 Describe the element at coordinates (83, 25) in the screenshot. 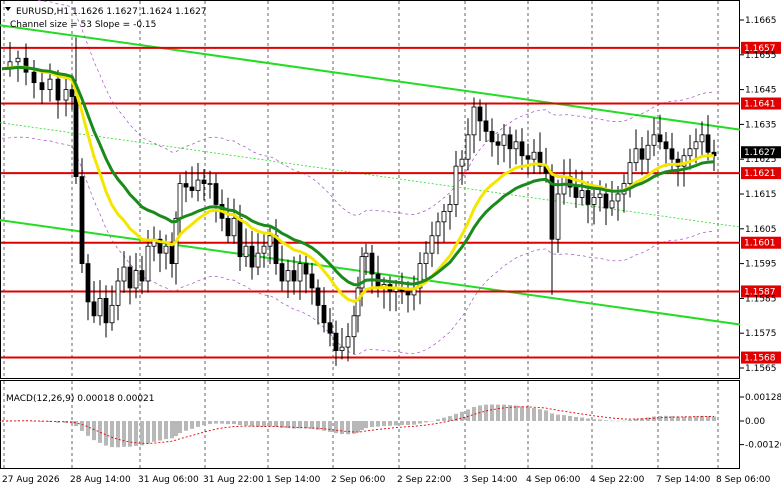

I see `channel-info-label: Channel size = 53 Slope = -0.15` at that location.